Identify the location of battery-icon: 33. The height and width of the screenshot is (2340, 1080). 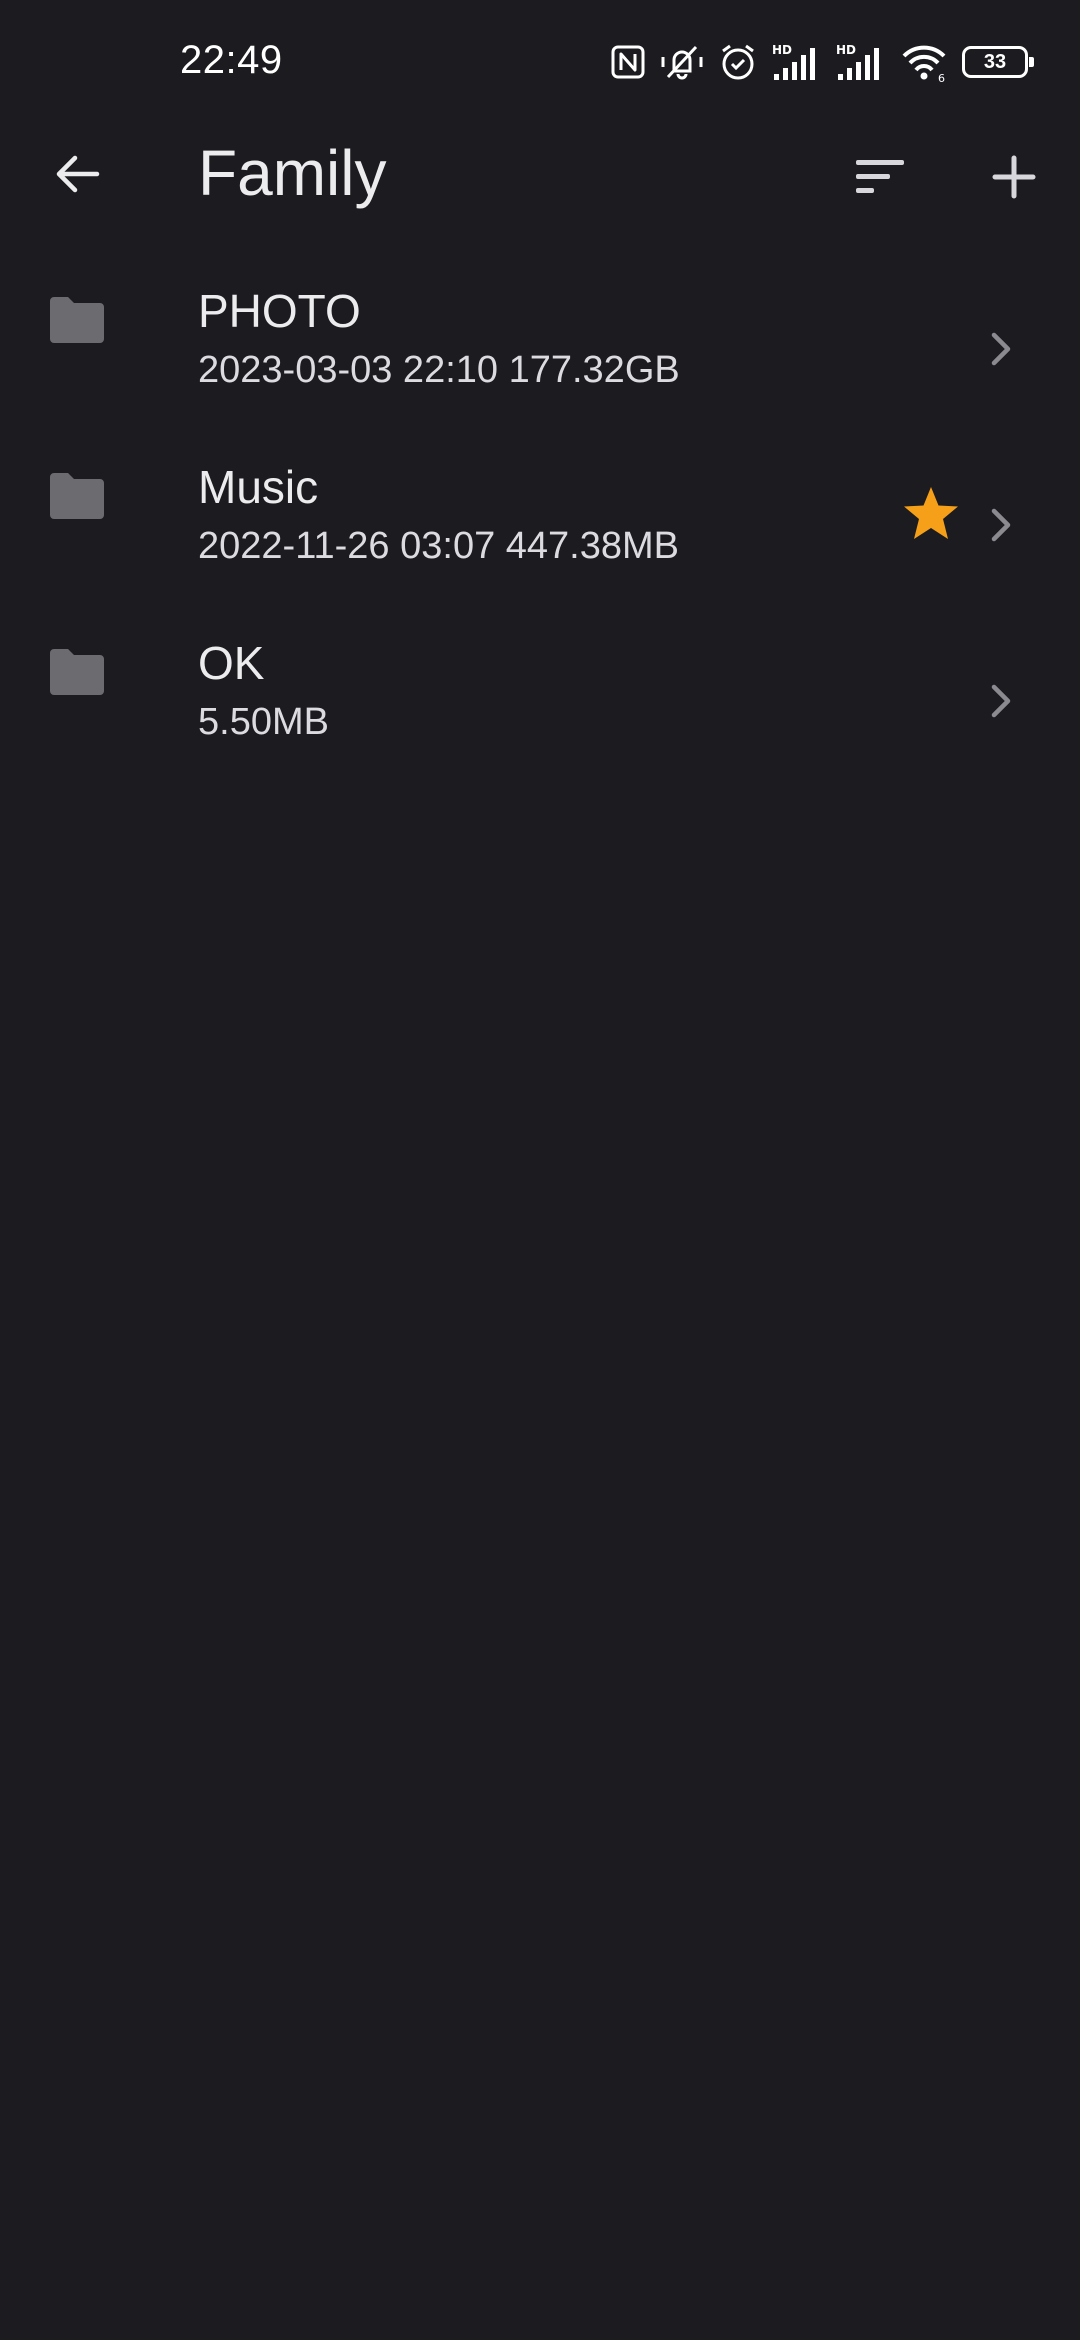
(998, 62).